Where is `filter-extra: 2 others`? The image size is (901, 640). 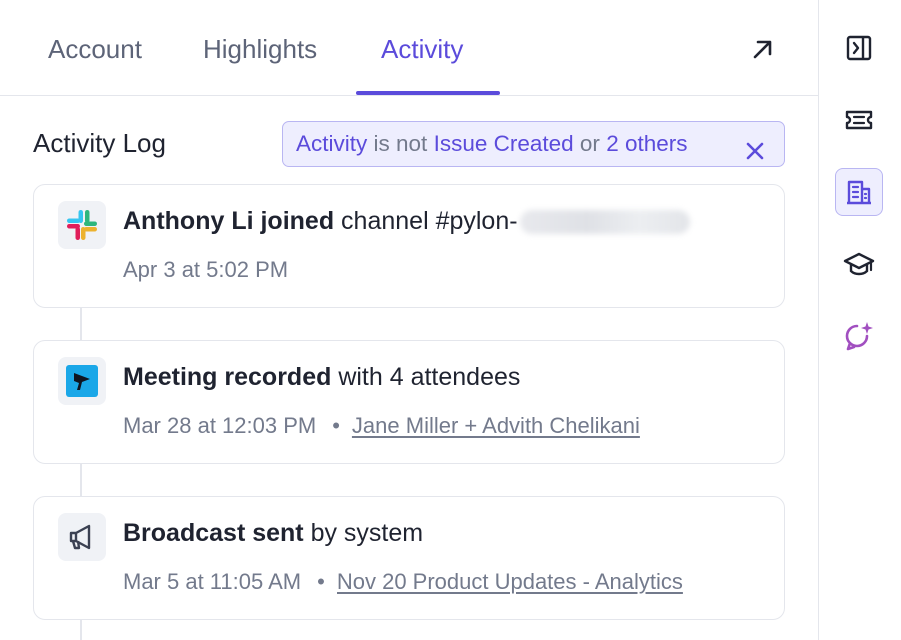
filter-extra: 2 others is located at coordinates (647, 143).